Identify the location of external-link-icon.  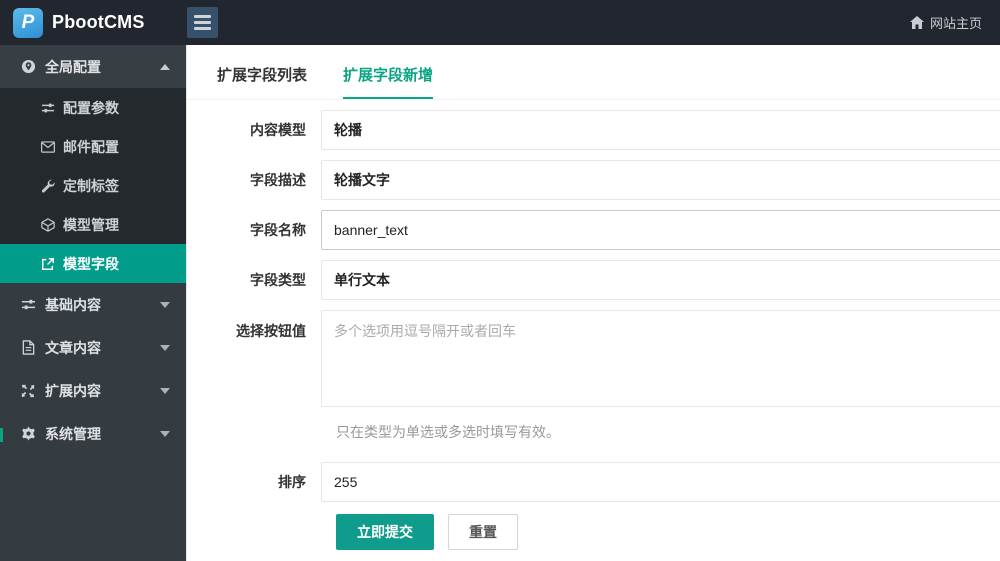
(47, 263).